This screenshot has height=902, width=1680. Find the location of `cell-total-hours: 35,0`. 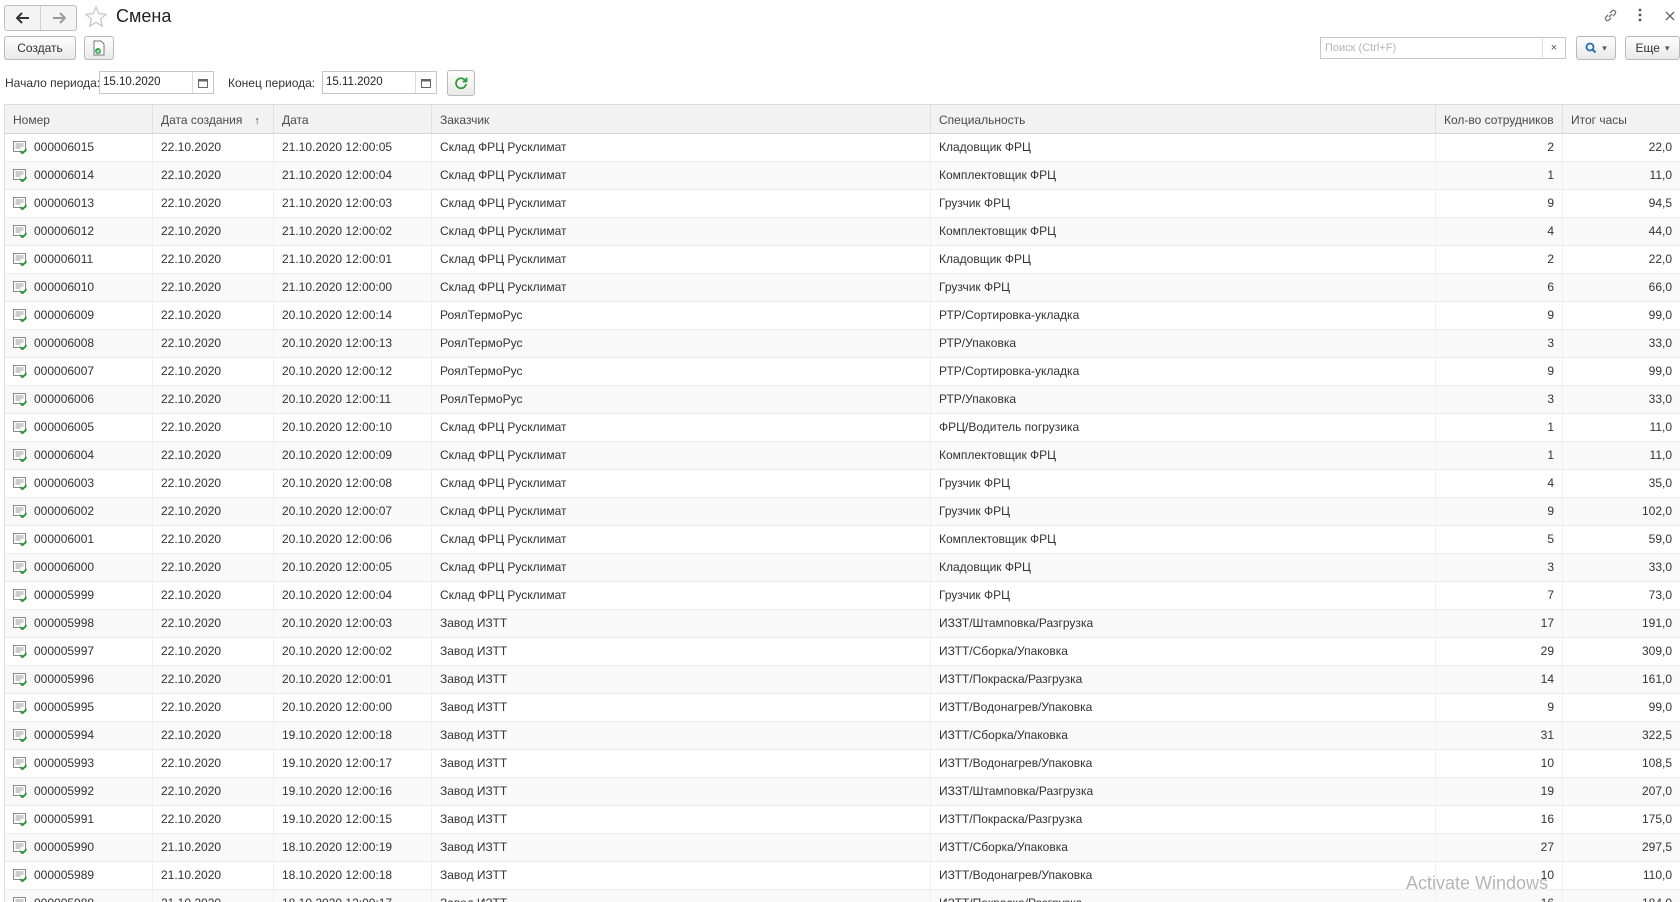

cell-total-hours: 35,0 is located at coordinates (1621, 483).